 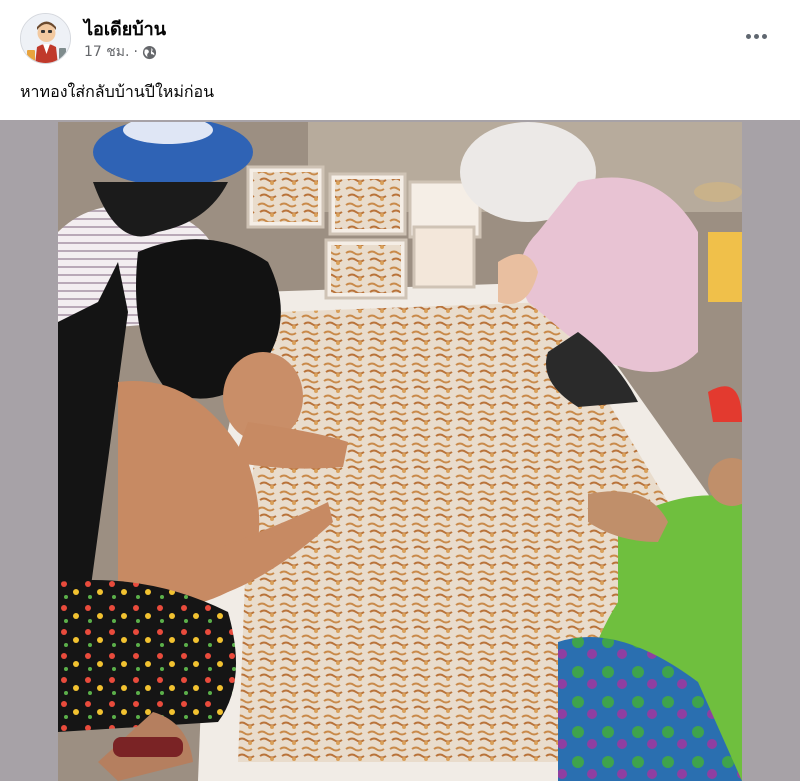 I want to click on page-avatar, so click(x=45, y=38).